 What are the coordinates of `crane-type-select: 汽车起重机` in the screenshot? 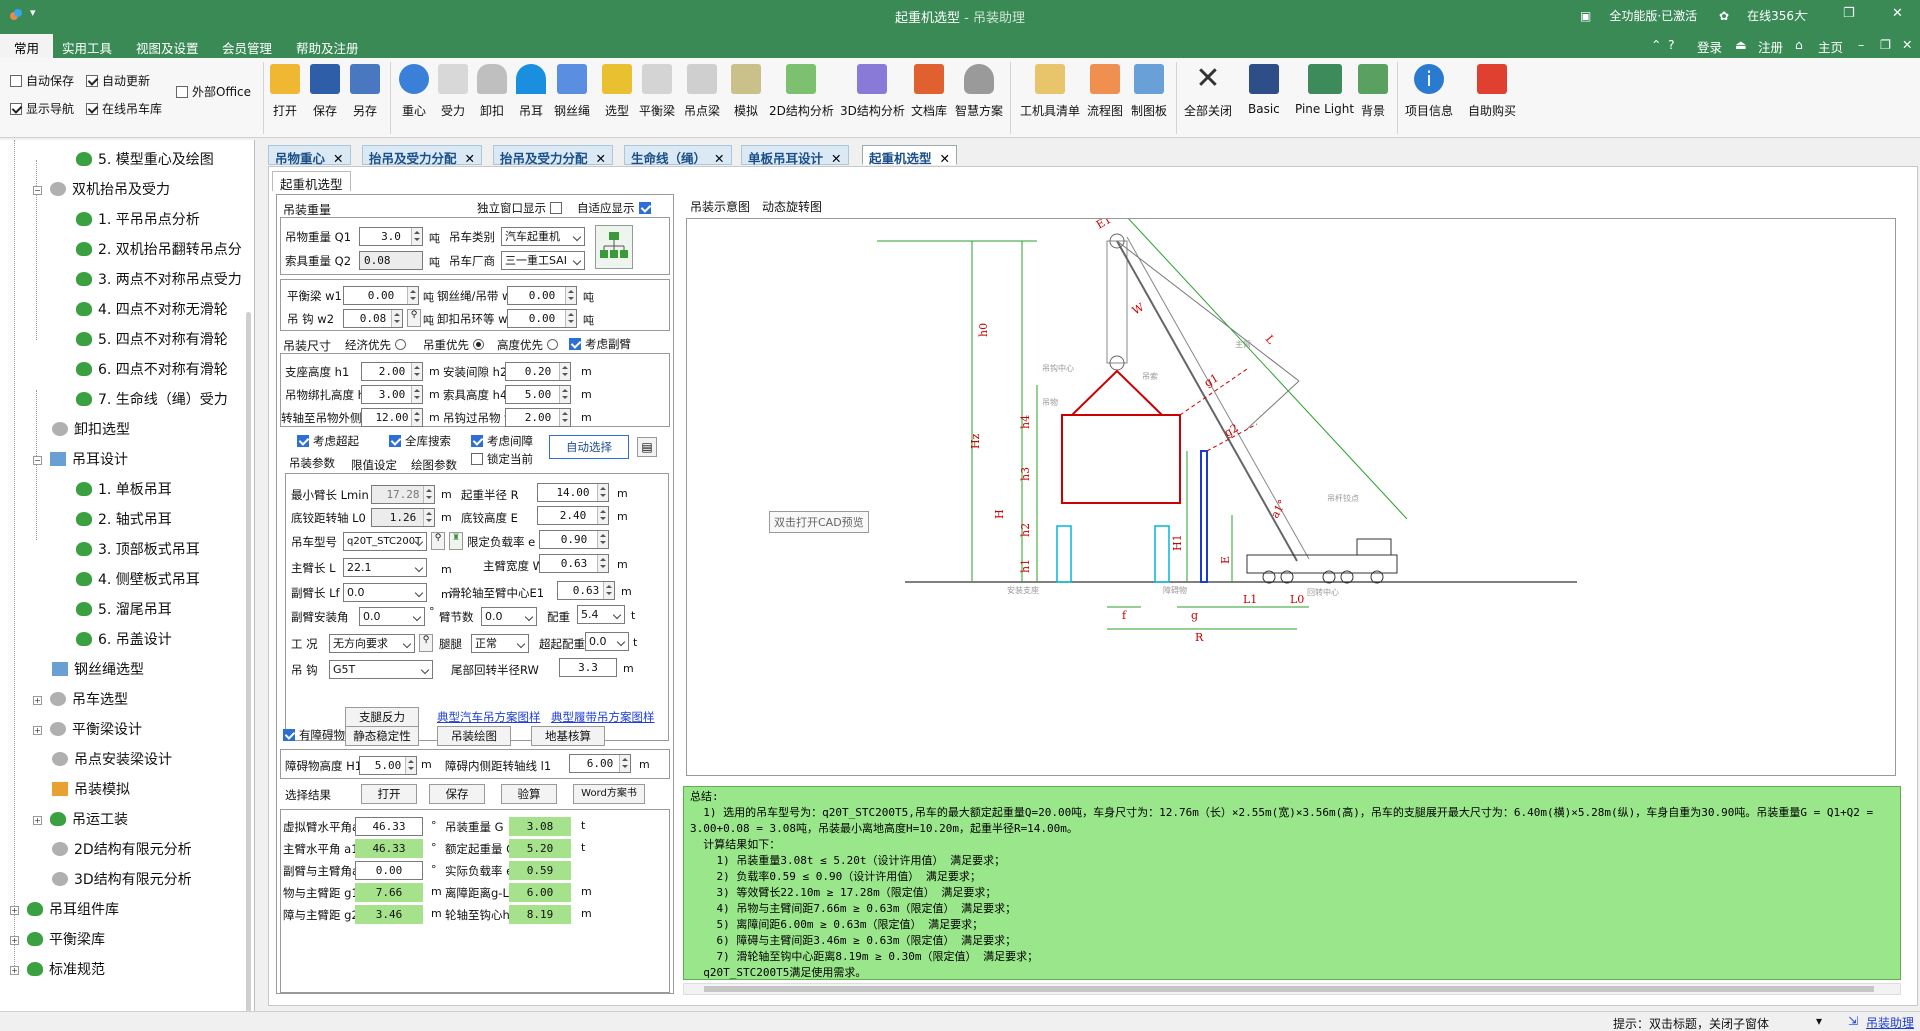 It's located at (543, 236).